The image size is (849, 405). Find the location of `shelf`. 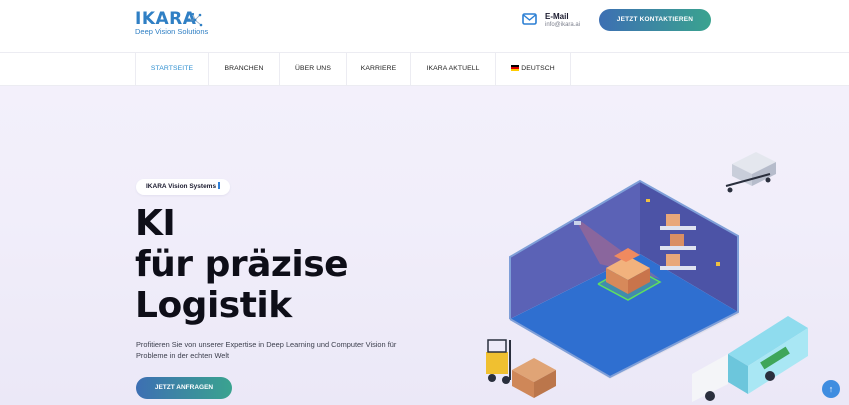

shelf is located at coordinates (678, 228).